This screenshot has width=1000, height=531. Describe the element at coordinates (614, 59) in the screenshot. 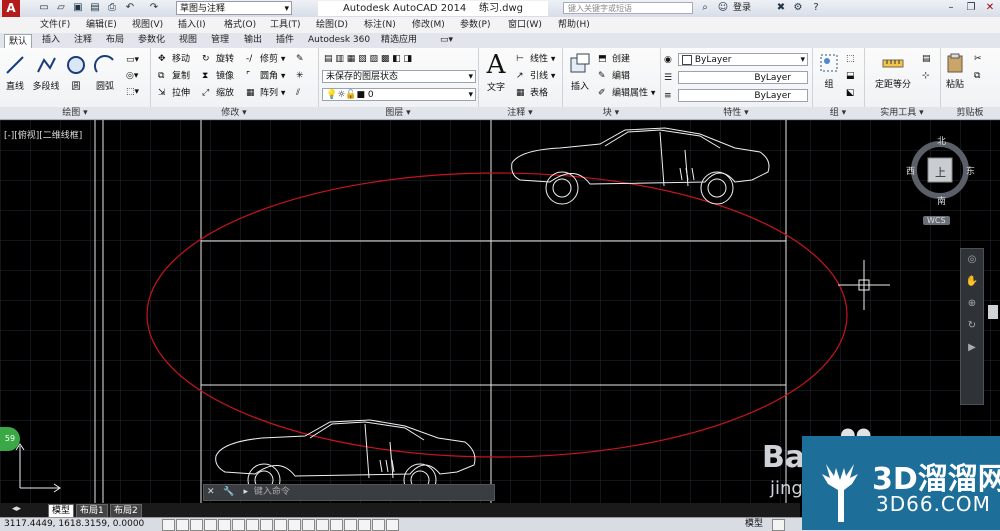

I see `create-block-button: ⬒ 创建` at that location.